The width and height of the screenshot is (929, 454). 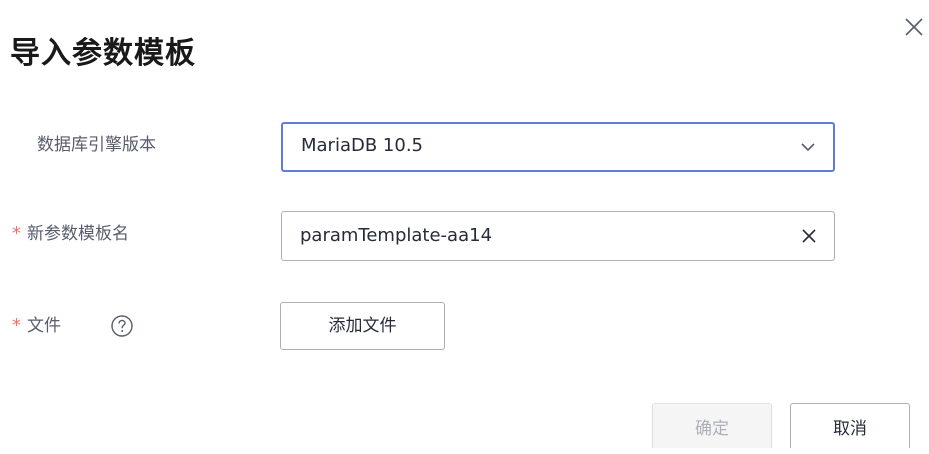 What do you see at coordinates (712, 425) in the screenshot?
I see `confirm-button: 确定` at bounding box center [712, 425].